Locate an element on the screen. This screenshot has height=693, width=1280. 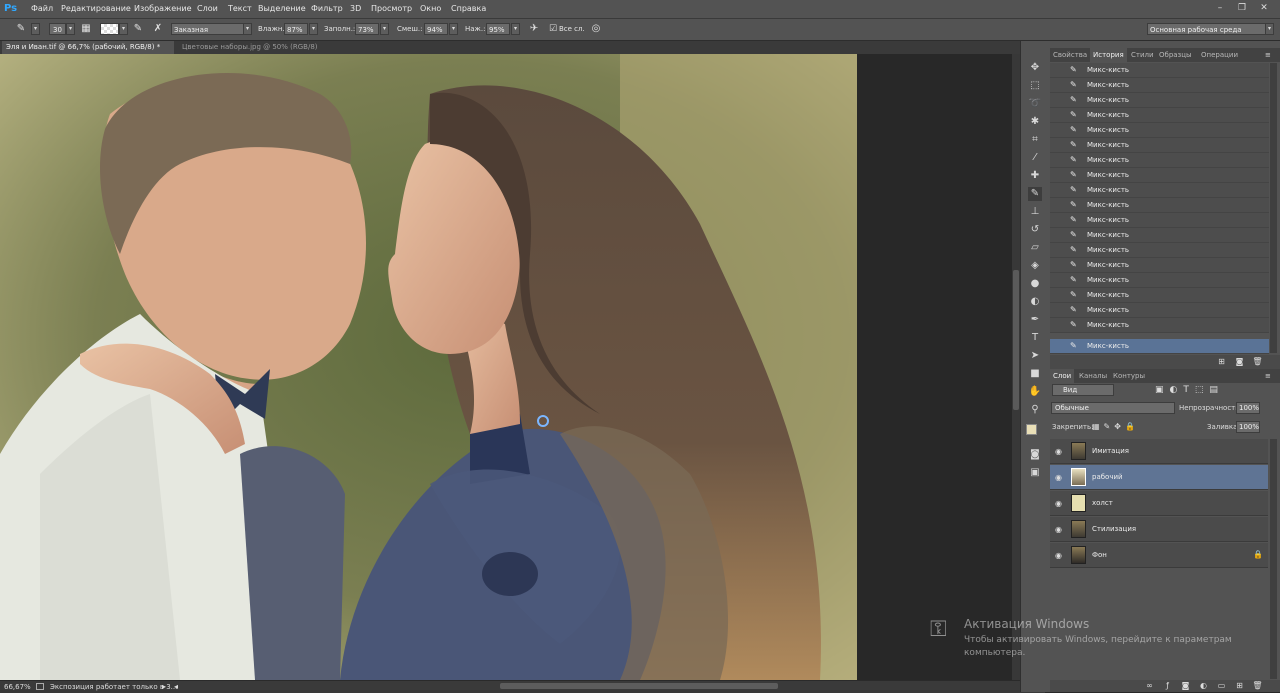
type-tool-icon: T is located at coordinates (1035, 338).